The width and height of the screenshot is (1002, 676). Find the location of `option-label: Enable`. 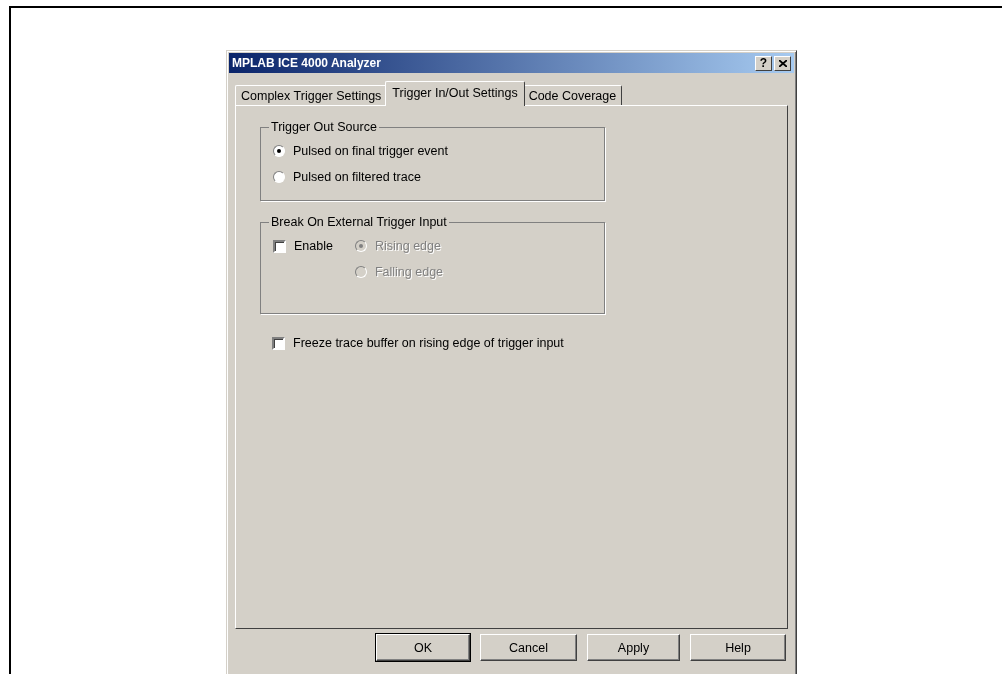

option-label: Enable is located at coordinates (313, 246).